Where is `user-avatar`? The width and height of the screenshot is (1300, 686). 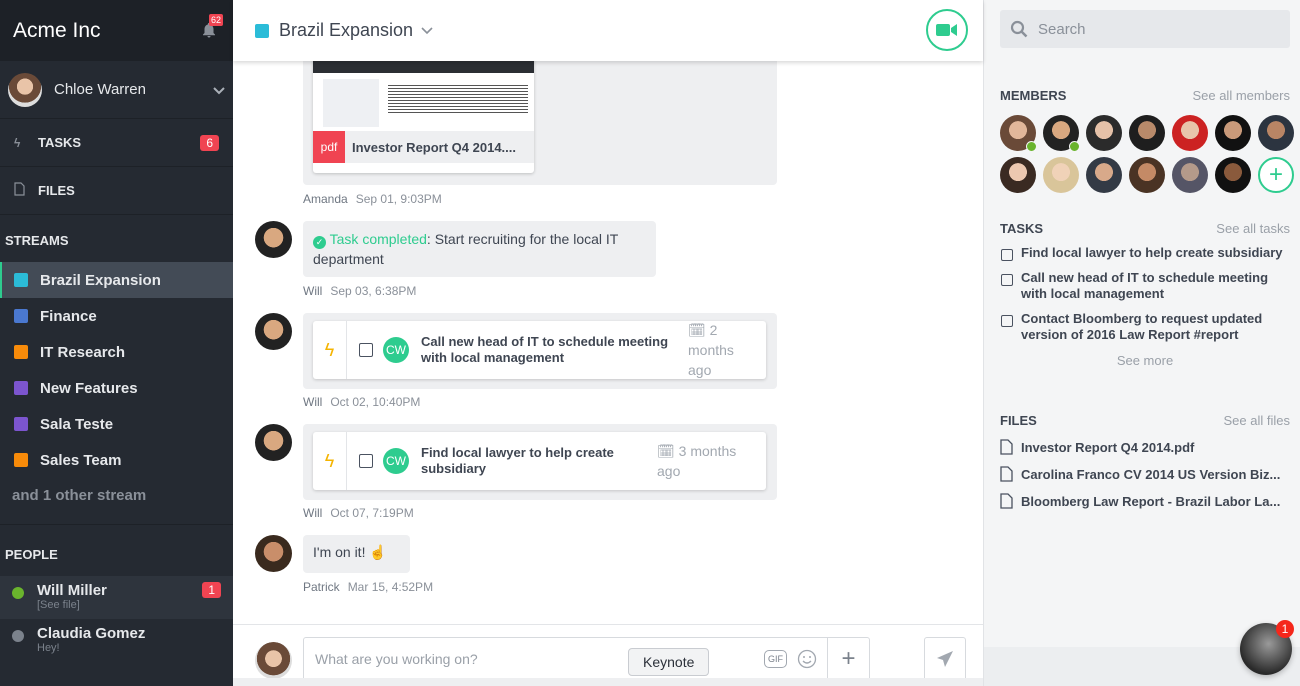
user-avatar is located at coordinates (25, 89).